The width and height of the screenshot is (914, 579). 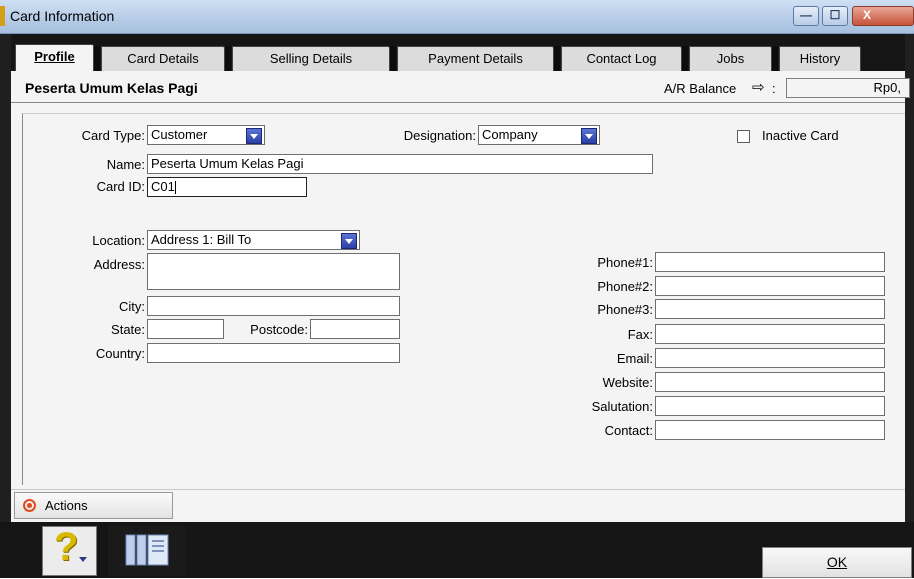 What do you see at coordinates (439, 135) in the screenshot?
I see `designation-label: Designation:` at bounding box center [439, 135].